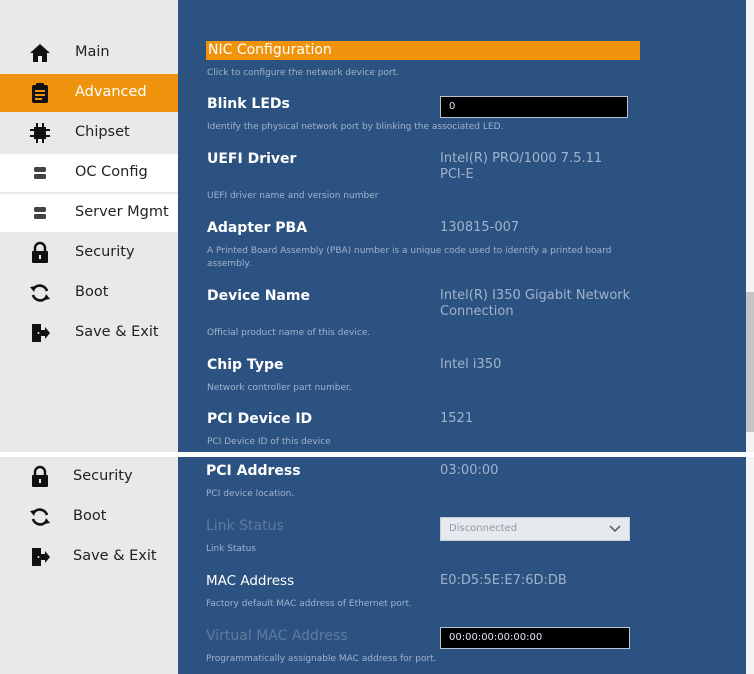 The image size is (754, 674). What do you see at coordinates (545, 167) in the screenshot?
I see `uefi-driver-value: Intel(R) PRO/1000 7.5.11 PCI-E` at bounding box center [545, 167].